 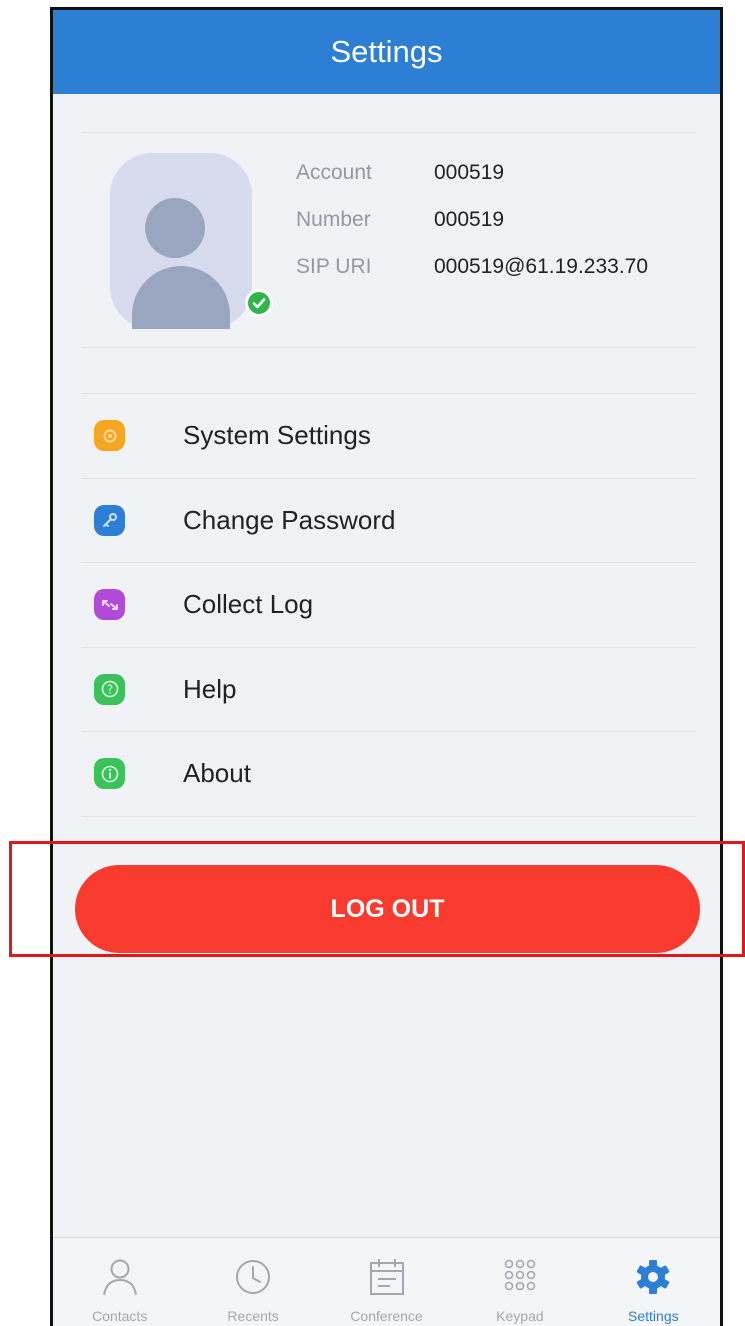 I want to click on menu-item-about: About, so click(x=388, y=774).